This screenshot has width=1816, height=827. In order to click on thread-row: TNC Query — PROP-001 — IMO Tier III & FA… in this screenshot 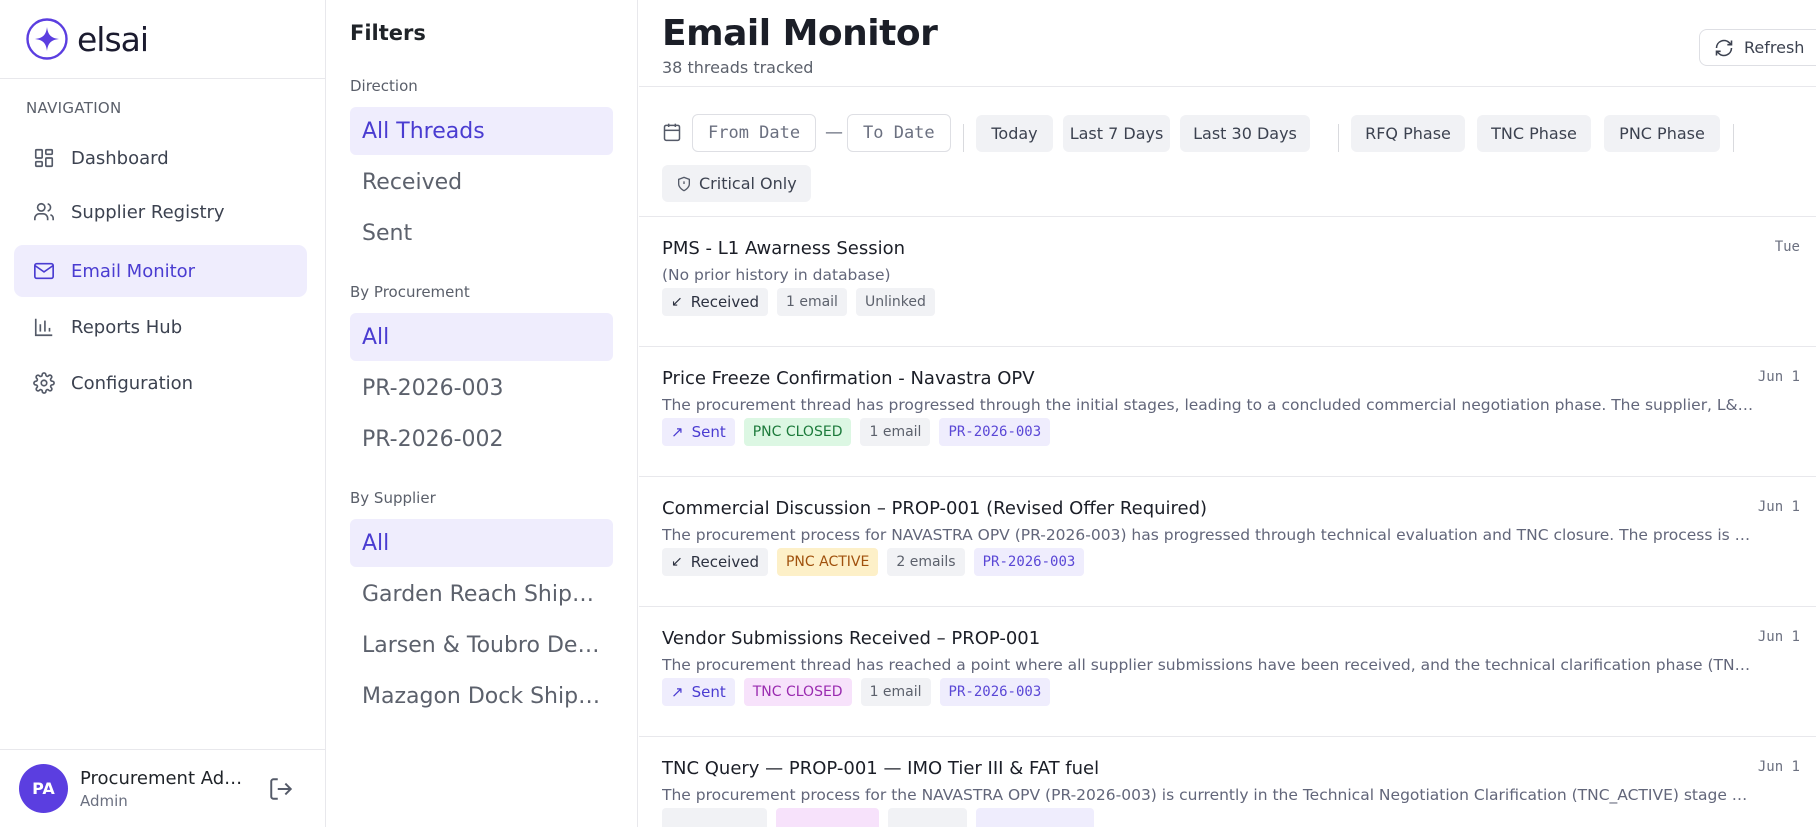, I will do `click(1227, 782)`.